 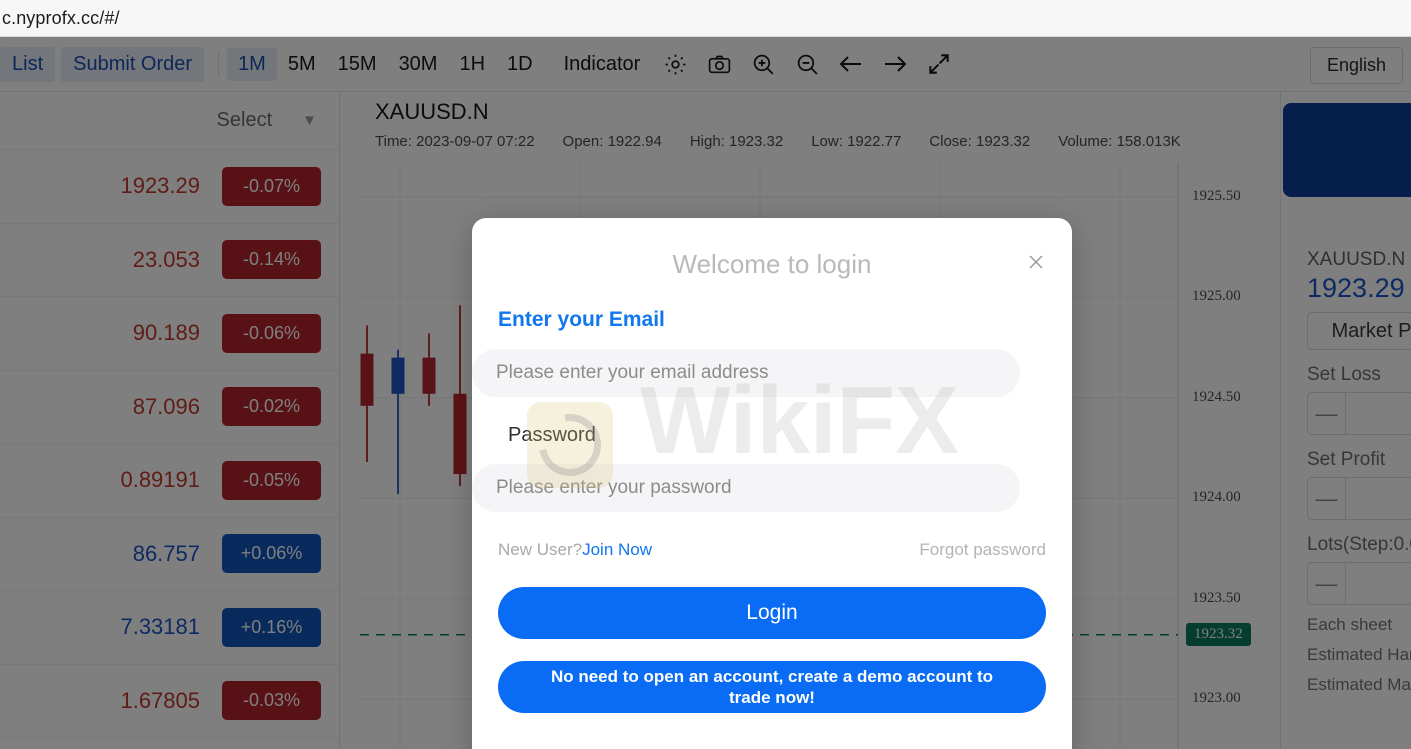 What do you see at coordinates (540, 549) in the screenshot?
I see `new-user-label: New User?` at bounding box center [540, 549].